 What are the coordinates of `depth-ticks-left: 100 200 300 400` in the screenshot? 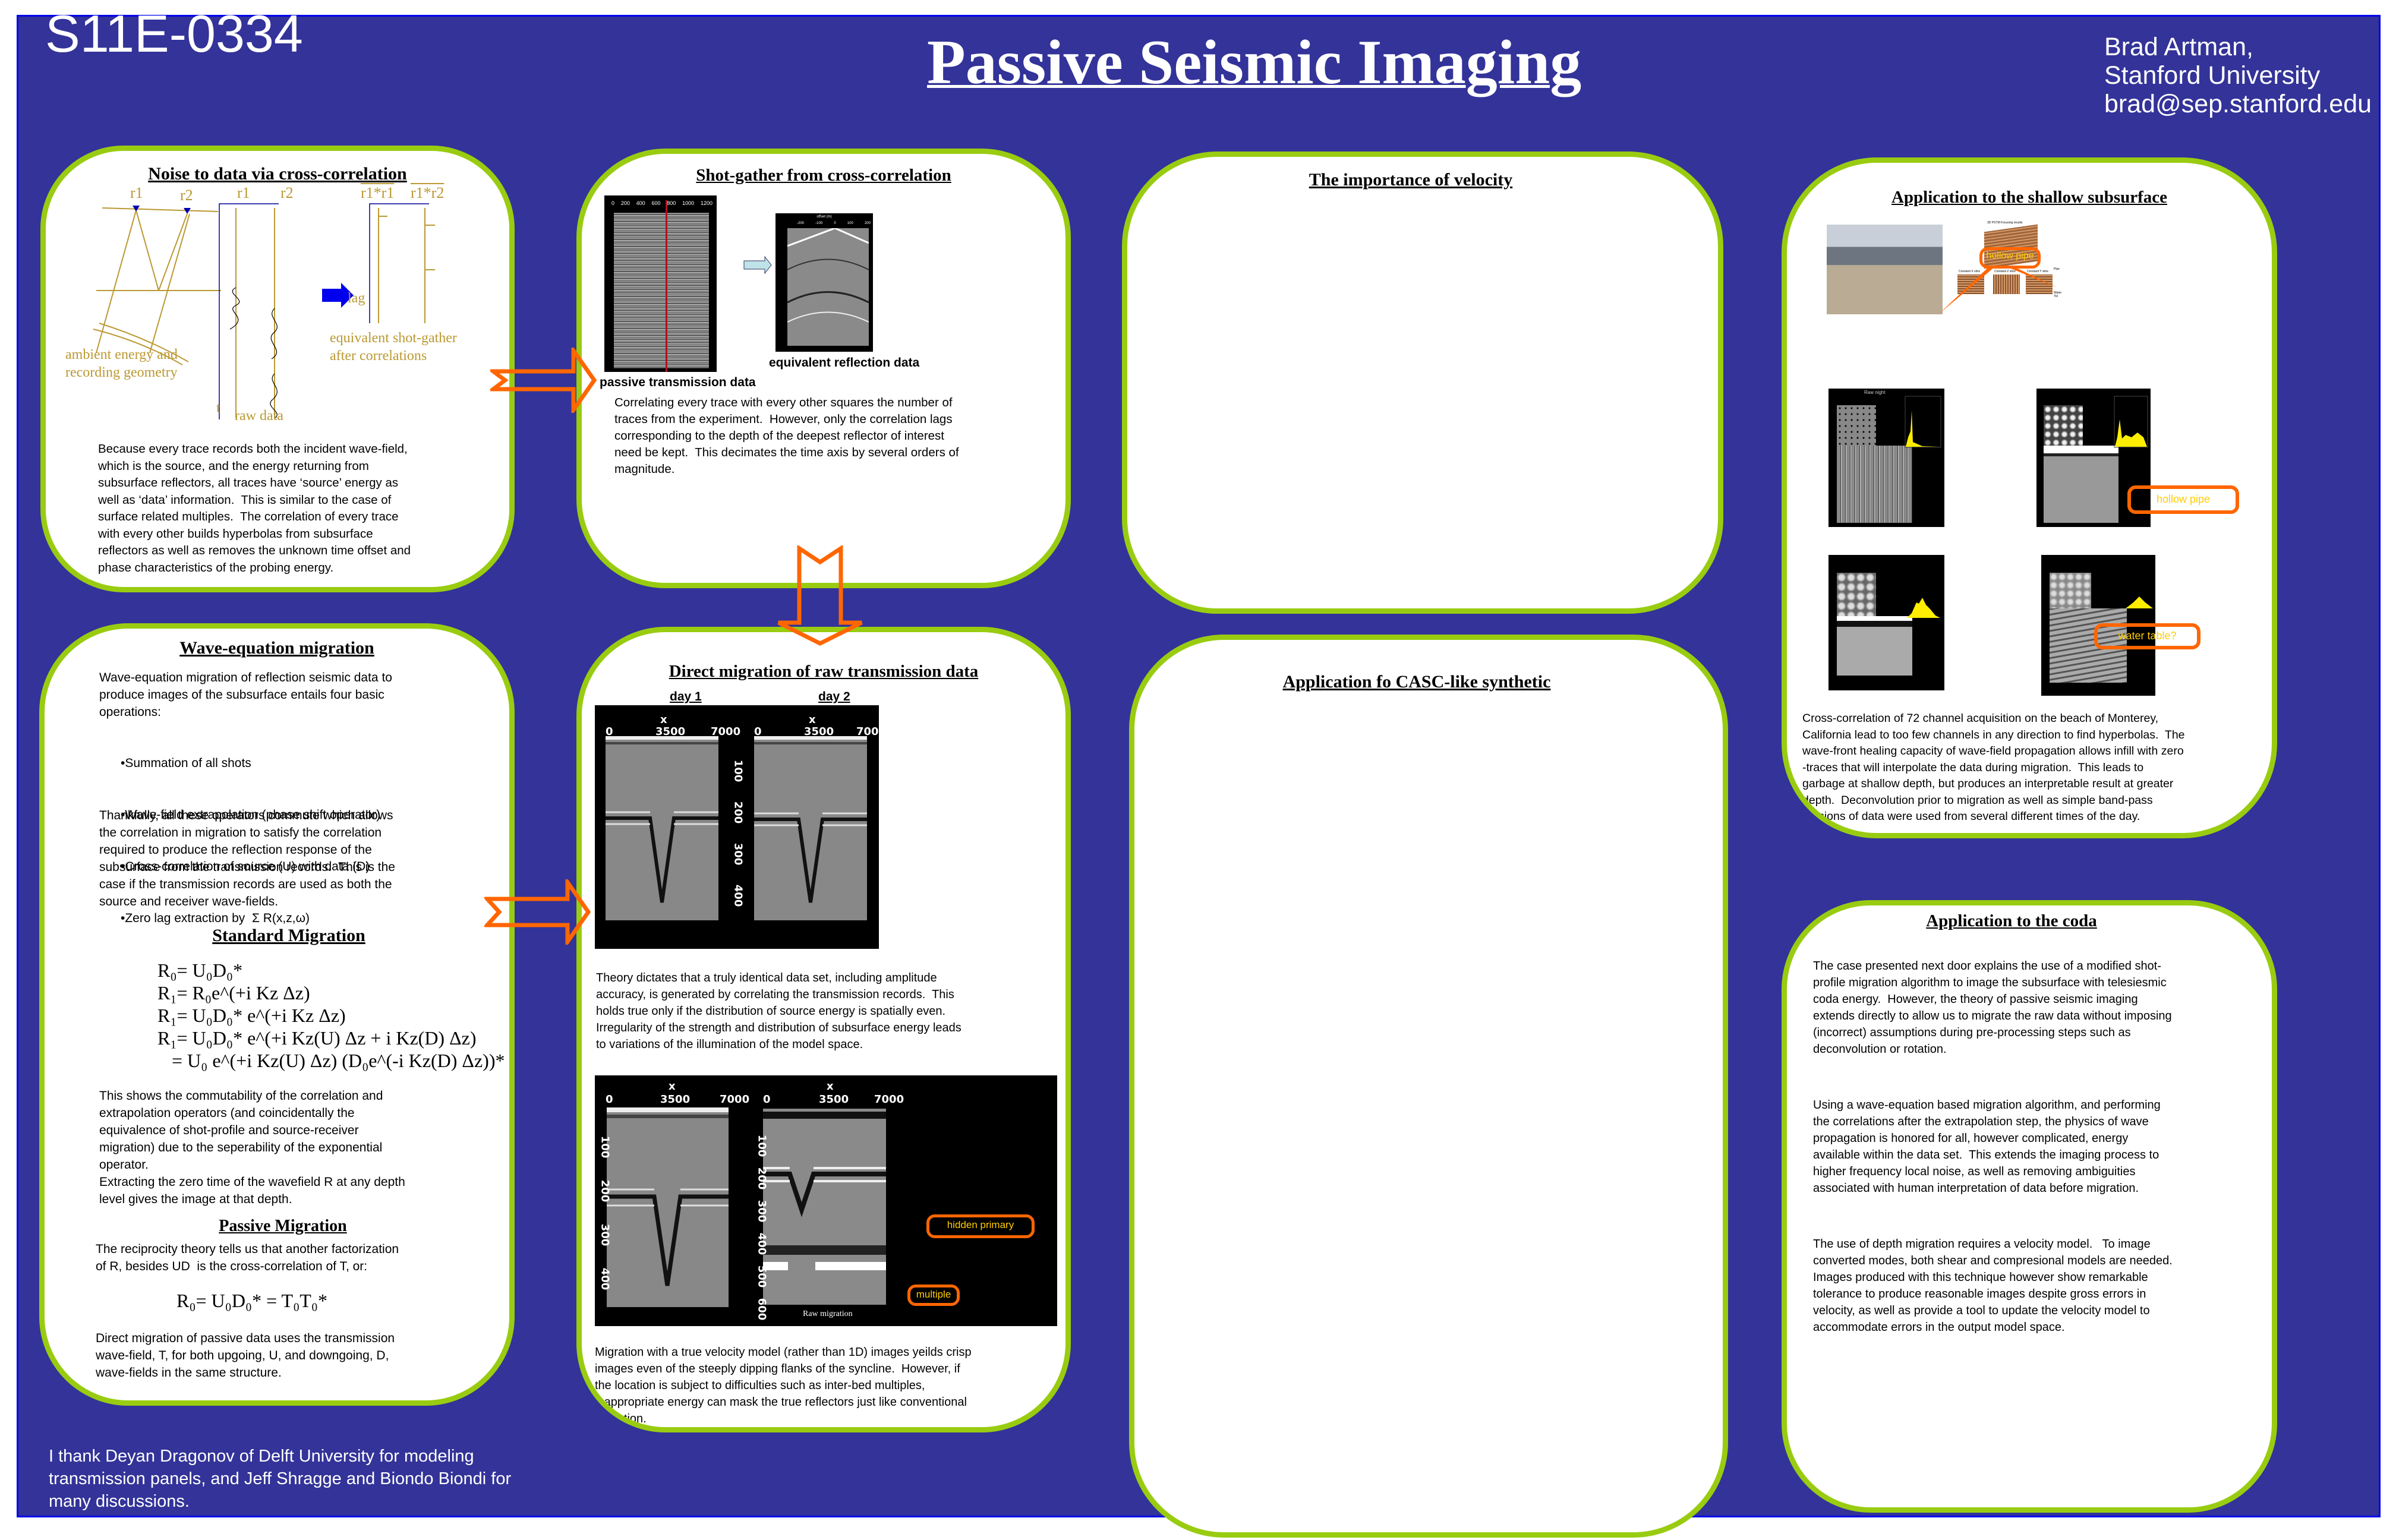 It's located at (602, 1221).